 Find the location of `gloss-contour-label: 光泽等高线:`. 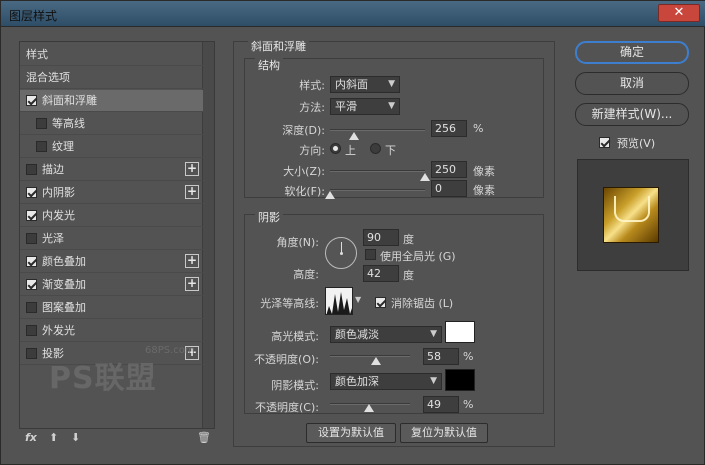

gloss-contour-label: 光泽等高线: is located at coordinates (289, 303).